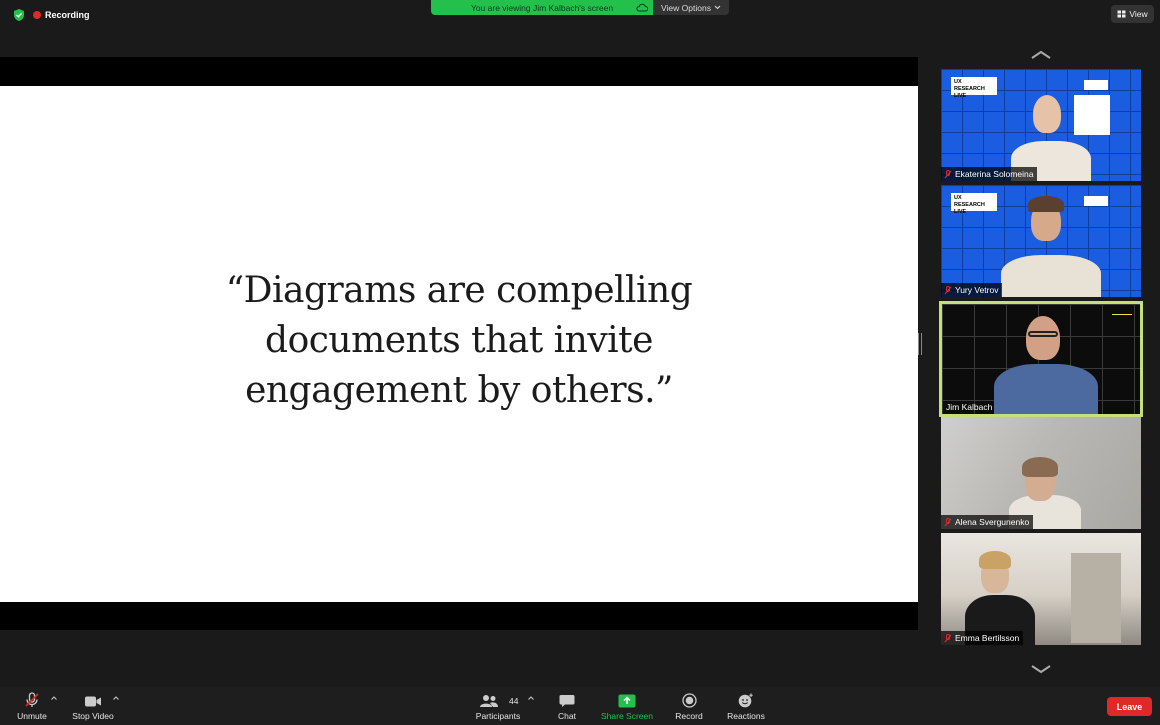 This screenshot has height=725, width=1160. I want to click on recording-label: Recording, so click(67, 15).